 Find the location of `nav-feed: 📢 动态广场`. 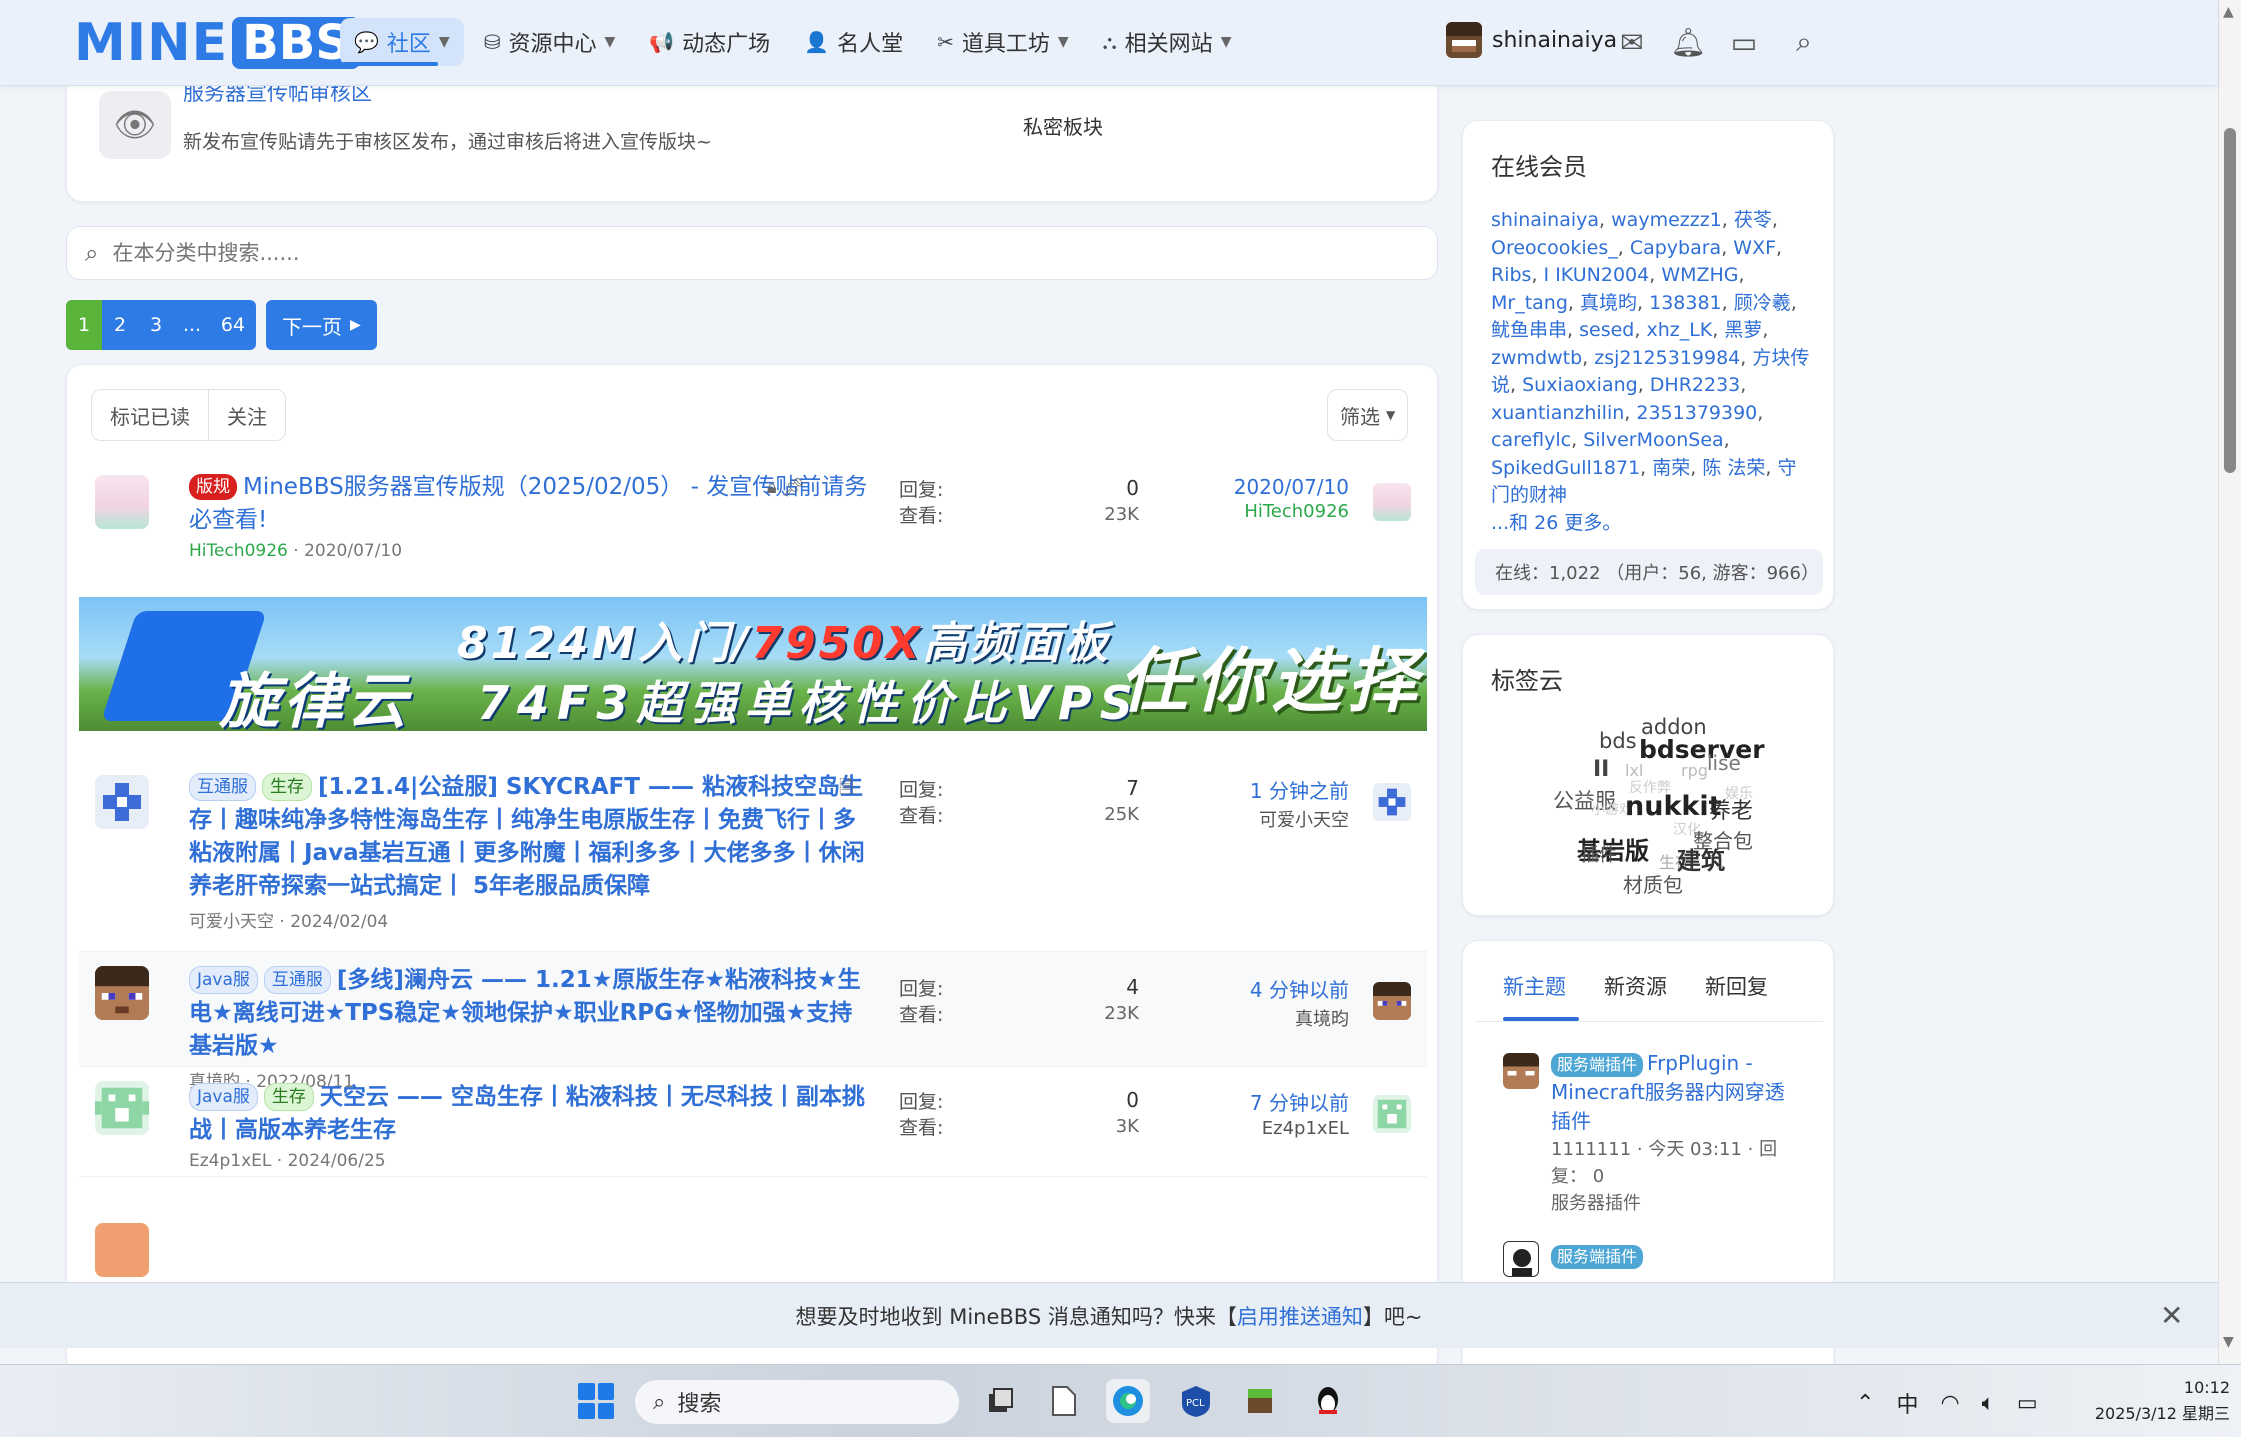

nav-feed: 📢 动态广场 is located at coordinates (709, 42).